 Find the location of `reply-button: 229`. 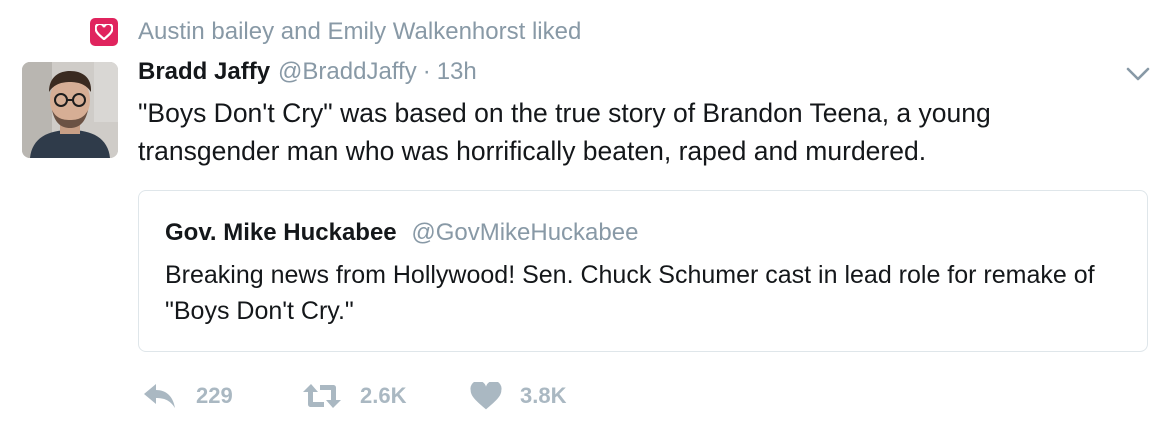

reply-button: 229 is located at coordinates (222, 396).